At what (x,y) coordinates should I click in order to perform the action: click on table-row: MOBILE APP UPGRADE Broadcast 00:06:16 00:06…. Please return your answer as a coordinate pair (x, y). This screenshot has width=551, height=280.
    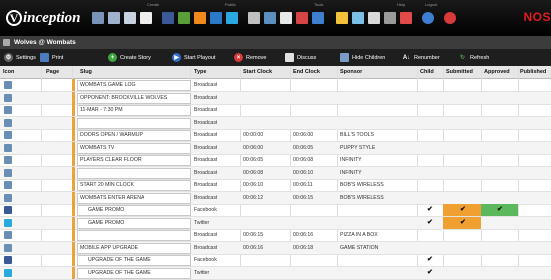
    Looking at the image, I should click on (275, 248).